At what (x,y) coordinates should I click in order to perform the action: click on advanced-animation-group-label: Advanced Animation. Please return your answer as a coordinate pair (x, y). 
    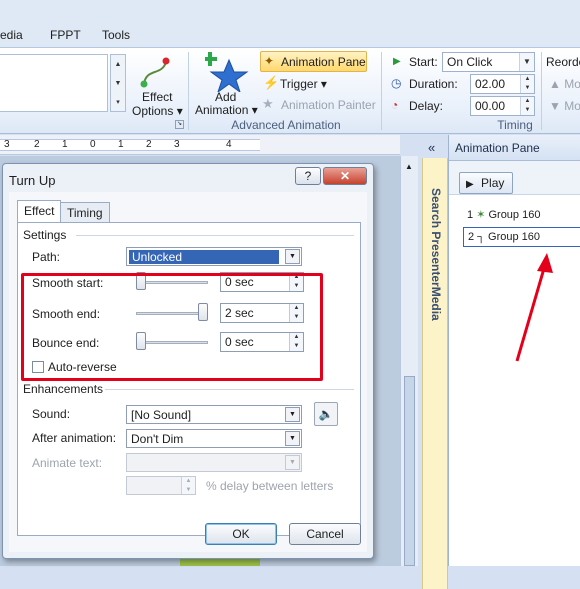
    Looking at the image, I should click on (286, 125).